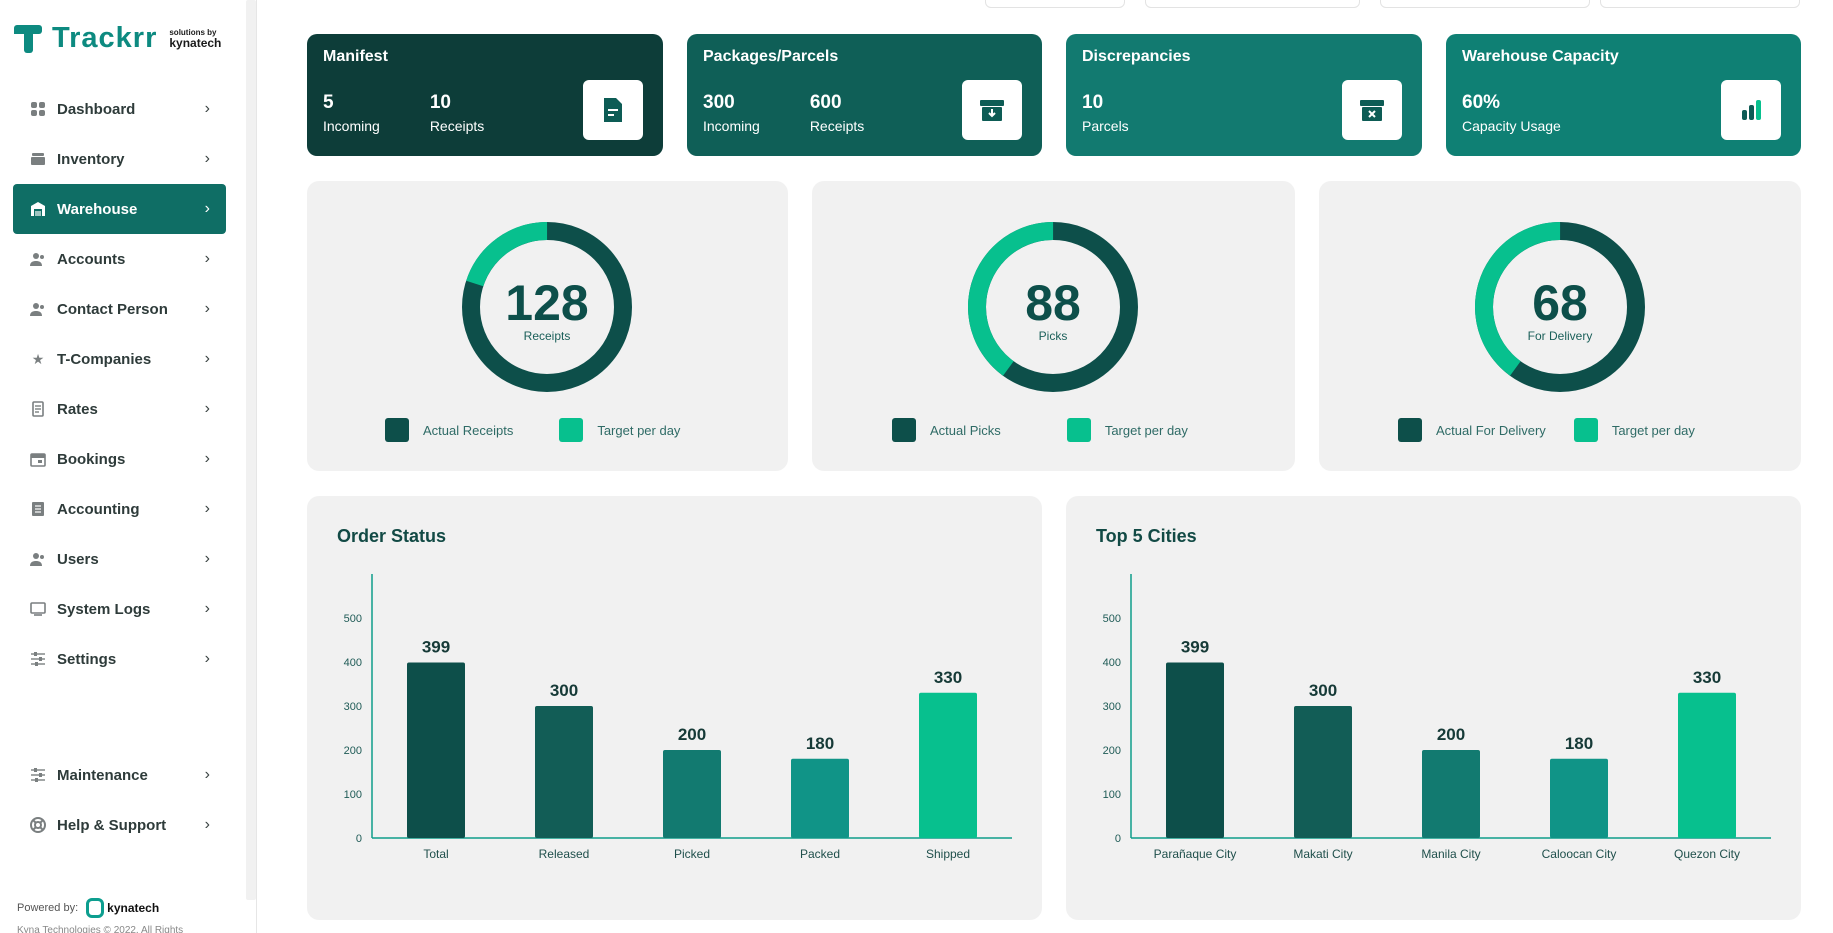 This screenshot has height=933, width=1833. I want to click on sidebar-item-maintenance: Maintenance ›, so click(119, 775).